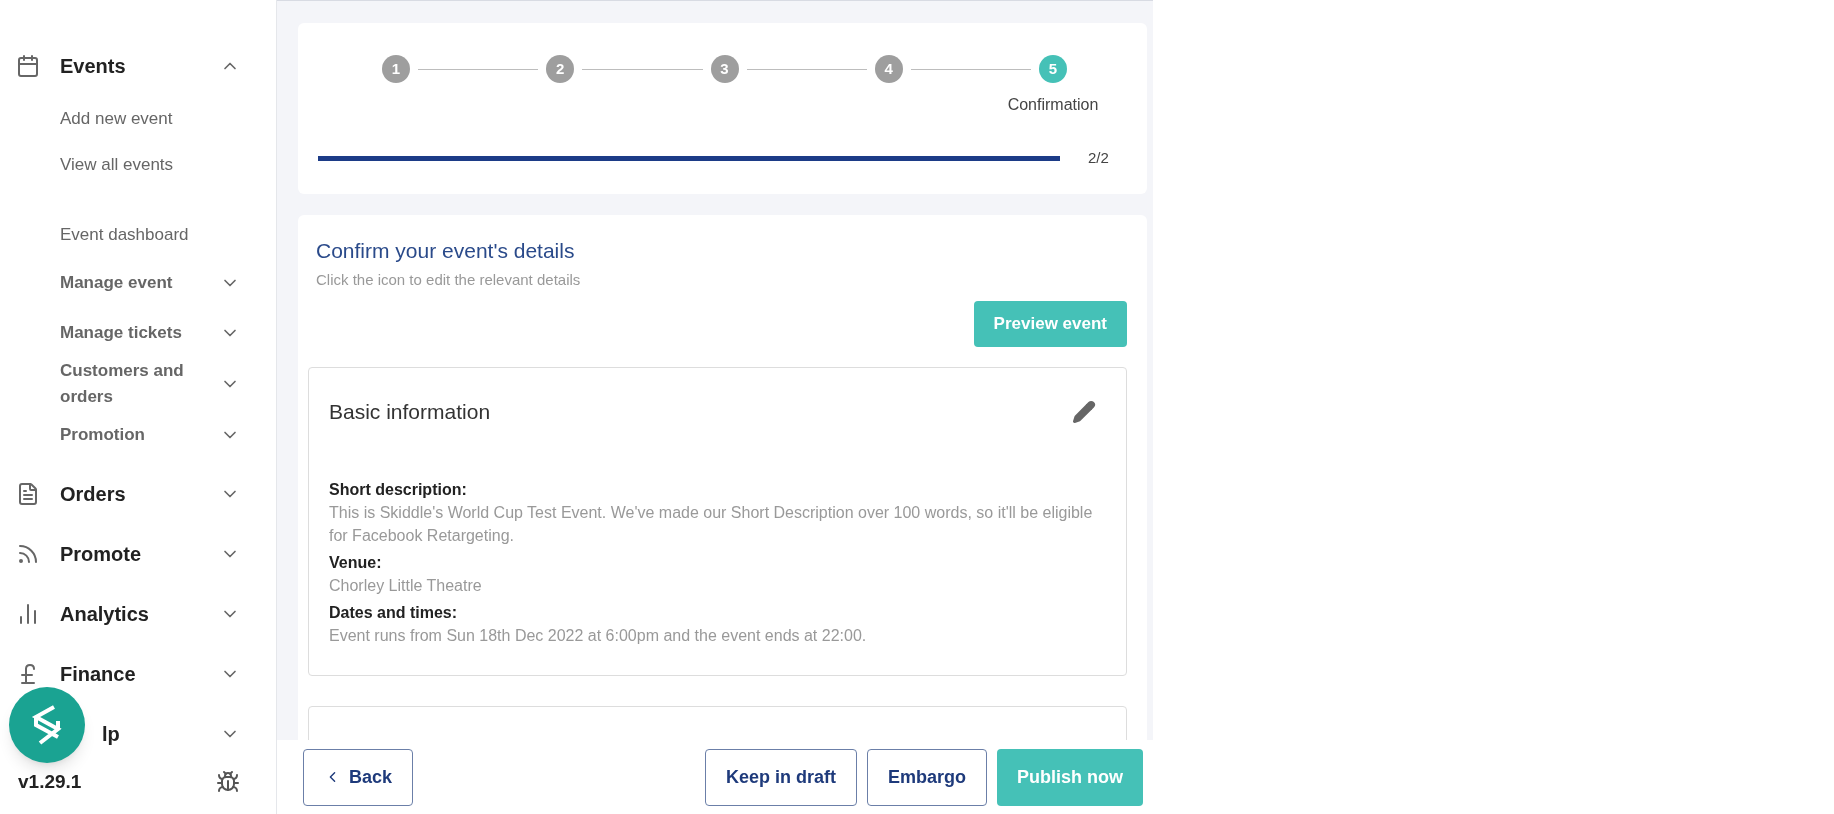  Describe the element at coordinates (93, 494) in the screenshot. I see `nav-item: Orders` at that location.